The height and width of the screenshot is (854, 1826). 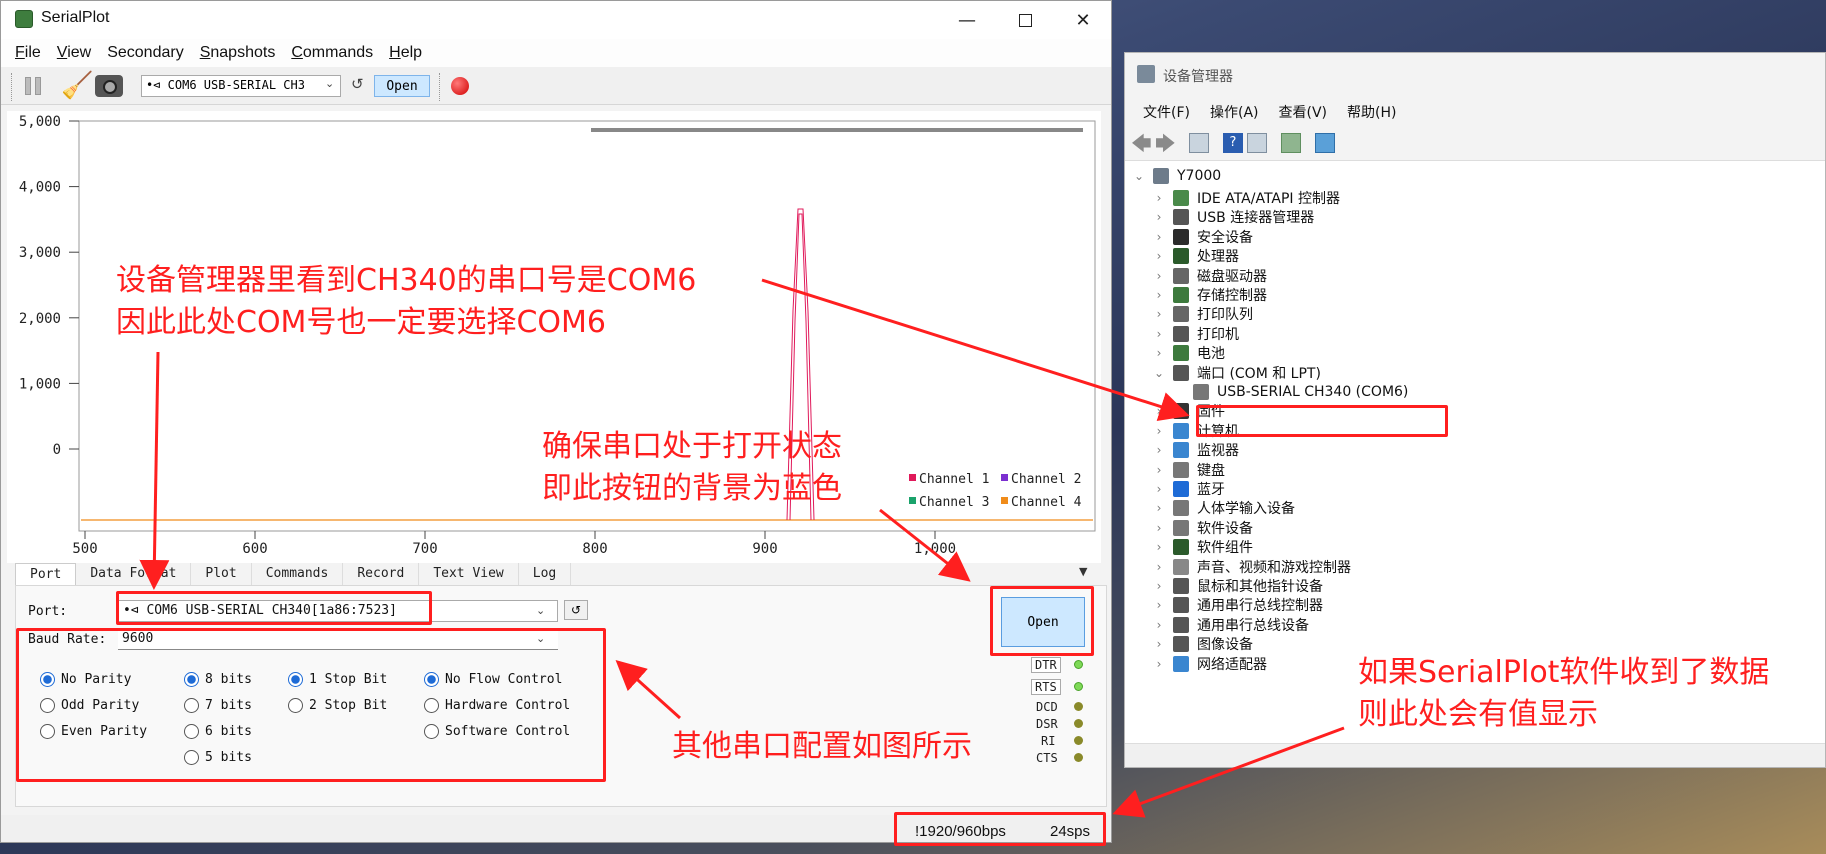 I want to click on forward-arrow-icon: 🡆, so click(x=1165, y=142).